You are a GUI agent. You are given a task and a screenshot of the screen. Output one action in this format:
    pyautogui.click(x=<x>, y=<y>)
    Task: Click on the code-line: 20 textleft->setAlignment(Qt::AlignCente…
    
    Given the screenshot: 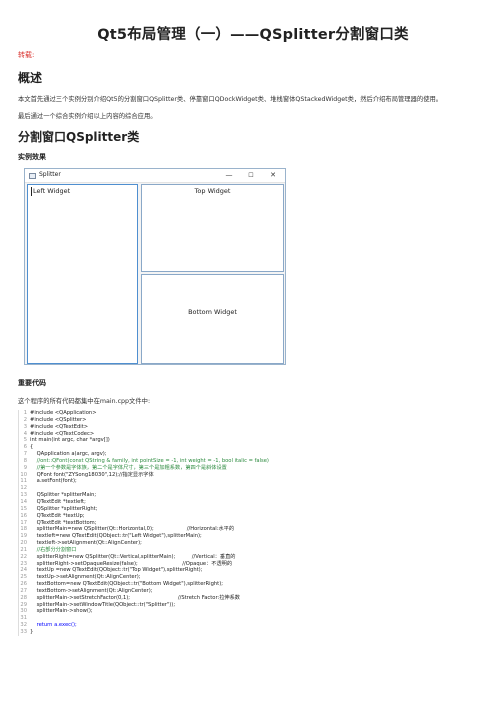 What is the action you would take?
    pyautogui.click(x=143, y=543)
    